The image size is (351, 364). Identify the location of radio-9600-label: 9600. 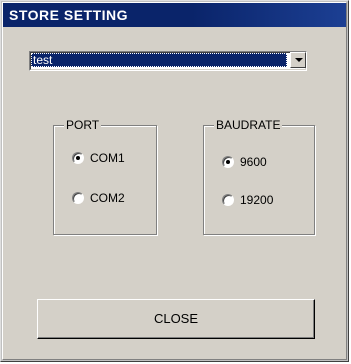
(253, 162).